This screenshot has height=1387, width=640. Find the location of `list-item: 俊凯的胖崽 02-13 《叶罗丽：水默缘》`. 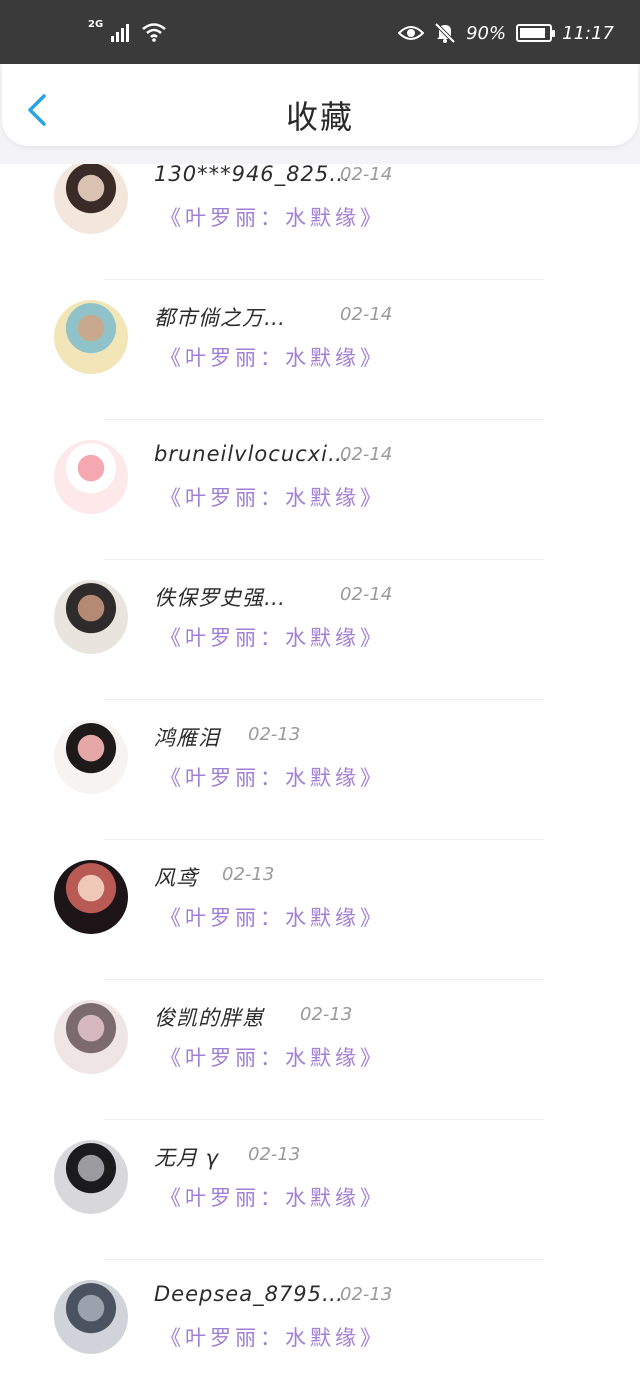

list-item: 俊凯的胖崽 02-13 《叶罗丽：水默缘》 is located at coordinates (320, 1050).